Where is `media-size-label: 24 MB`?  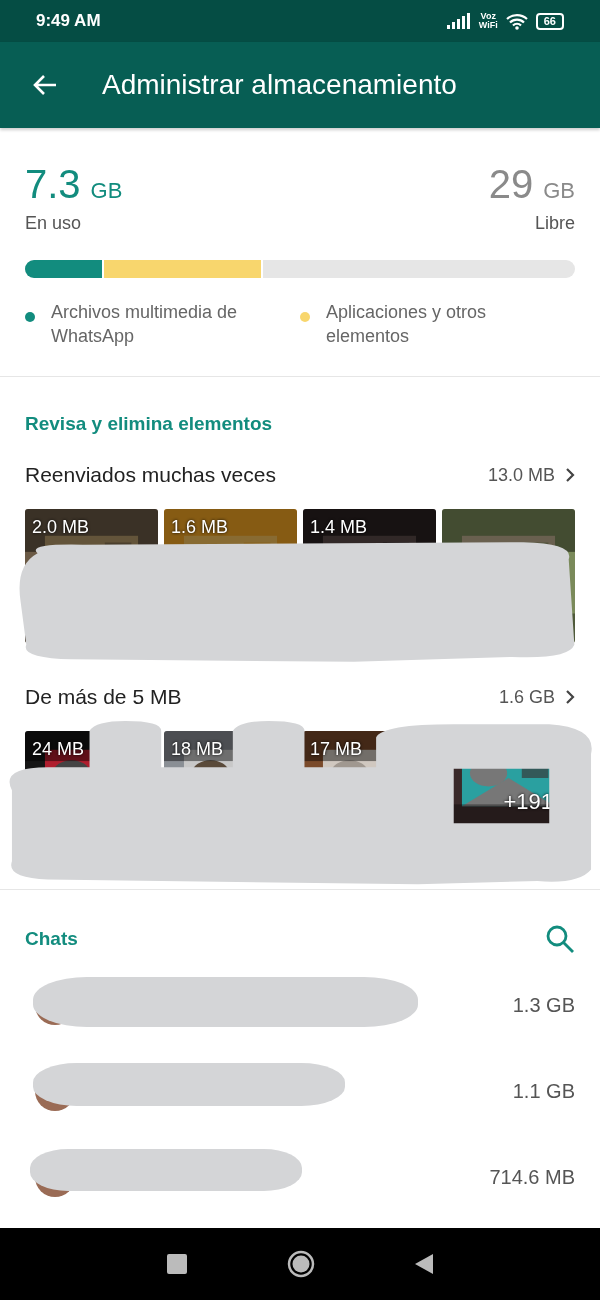
media-size-label: 24 MB is located at coordinates (58, 749).